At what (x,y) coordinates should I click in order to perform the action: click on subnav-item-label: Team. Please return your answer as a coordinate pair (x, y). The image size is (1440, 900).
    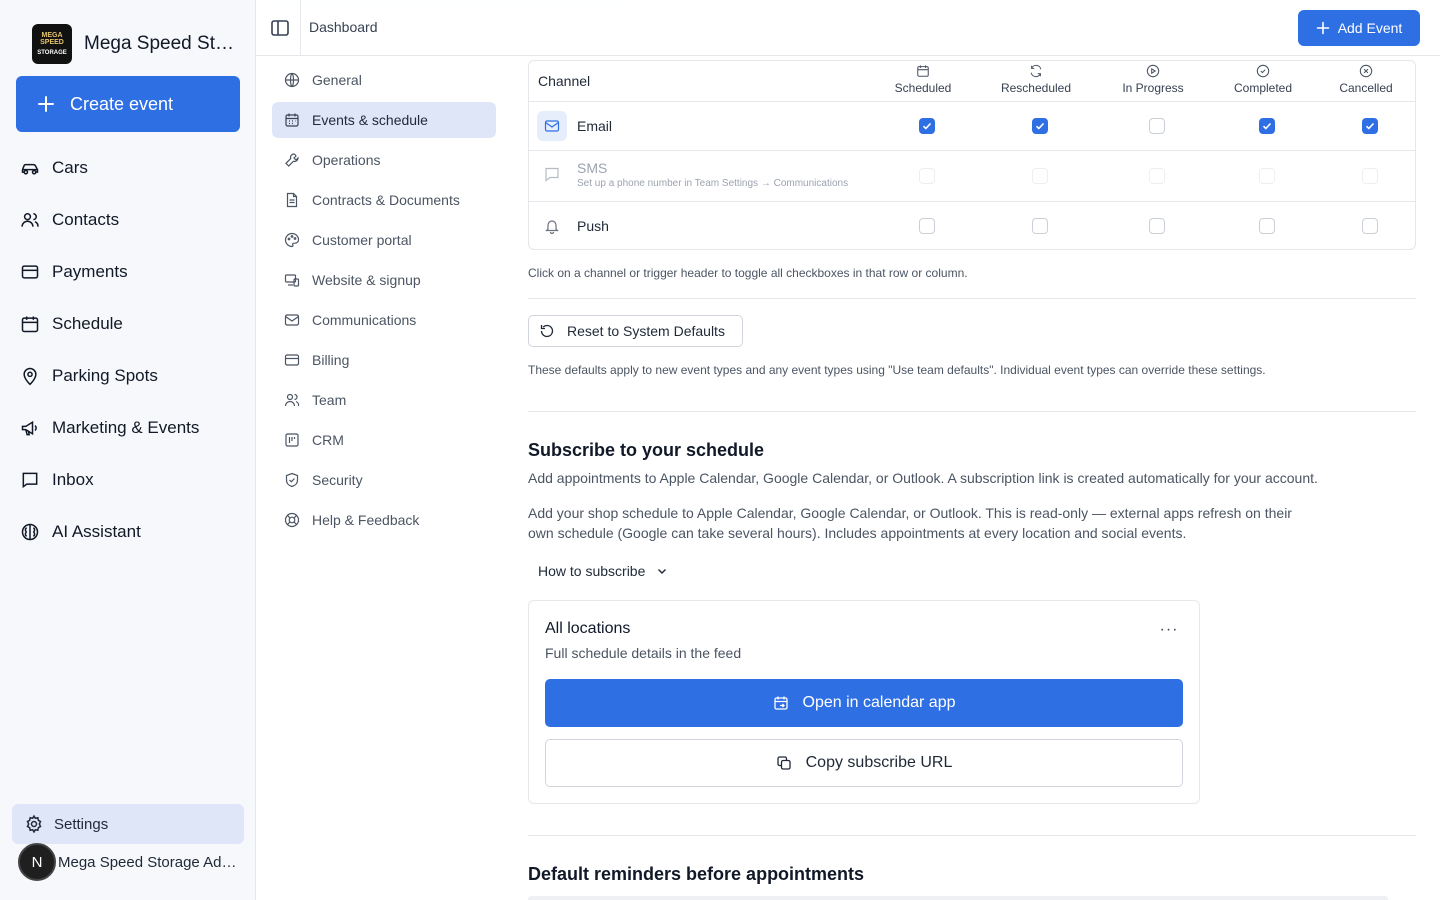
    Looking at the image, I should click on (329, 400).